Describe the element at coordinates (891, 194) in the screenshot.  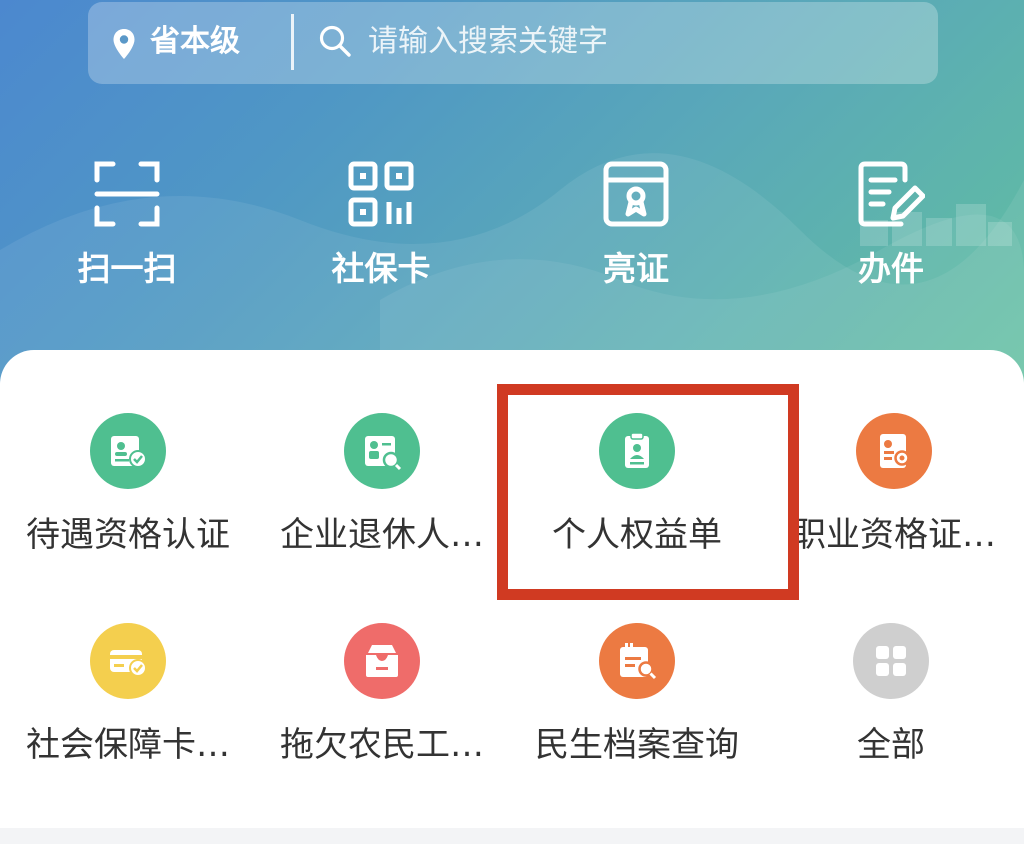
I see `edit-document-icon` at that location.